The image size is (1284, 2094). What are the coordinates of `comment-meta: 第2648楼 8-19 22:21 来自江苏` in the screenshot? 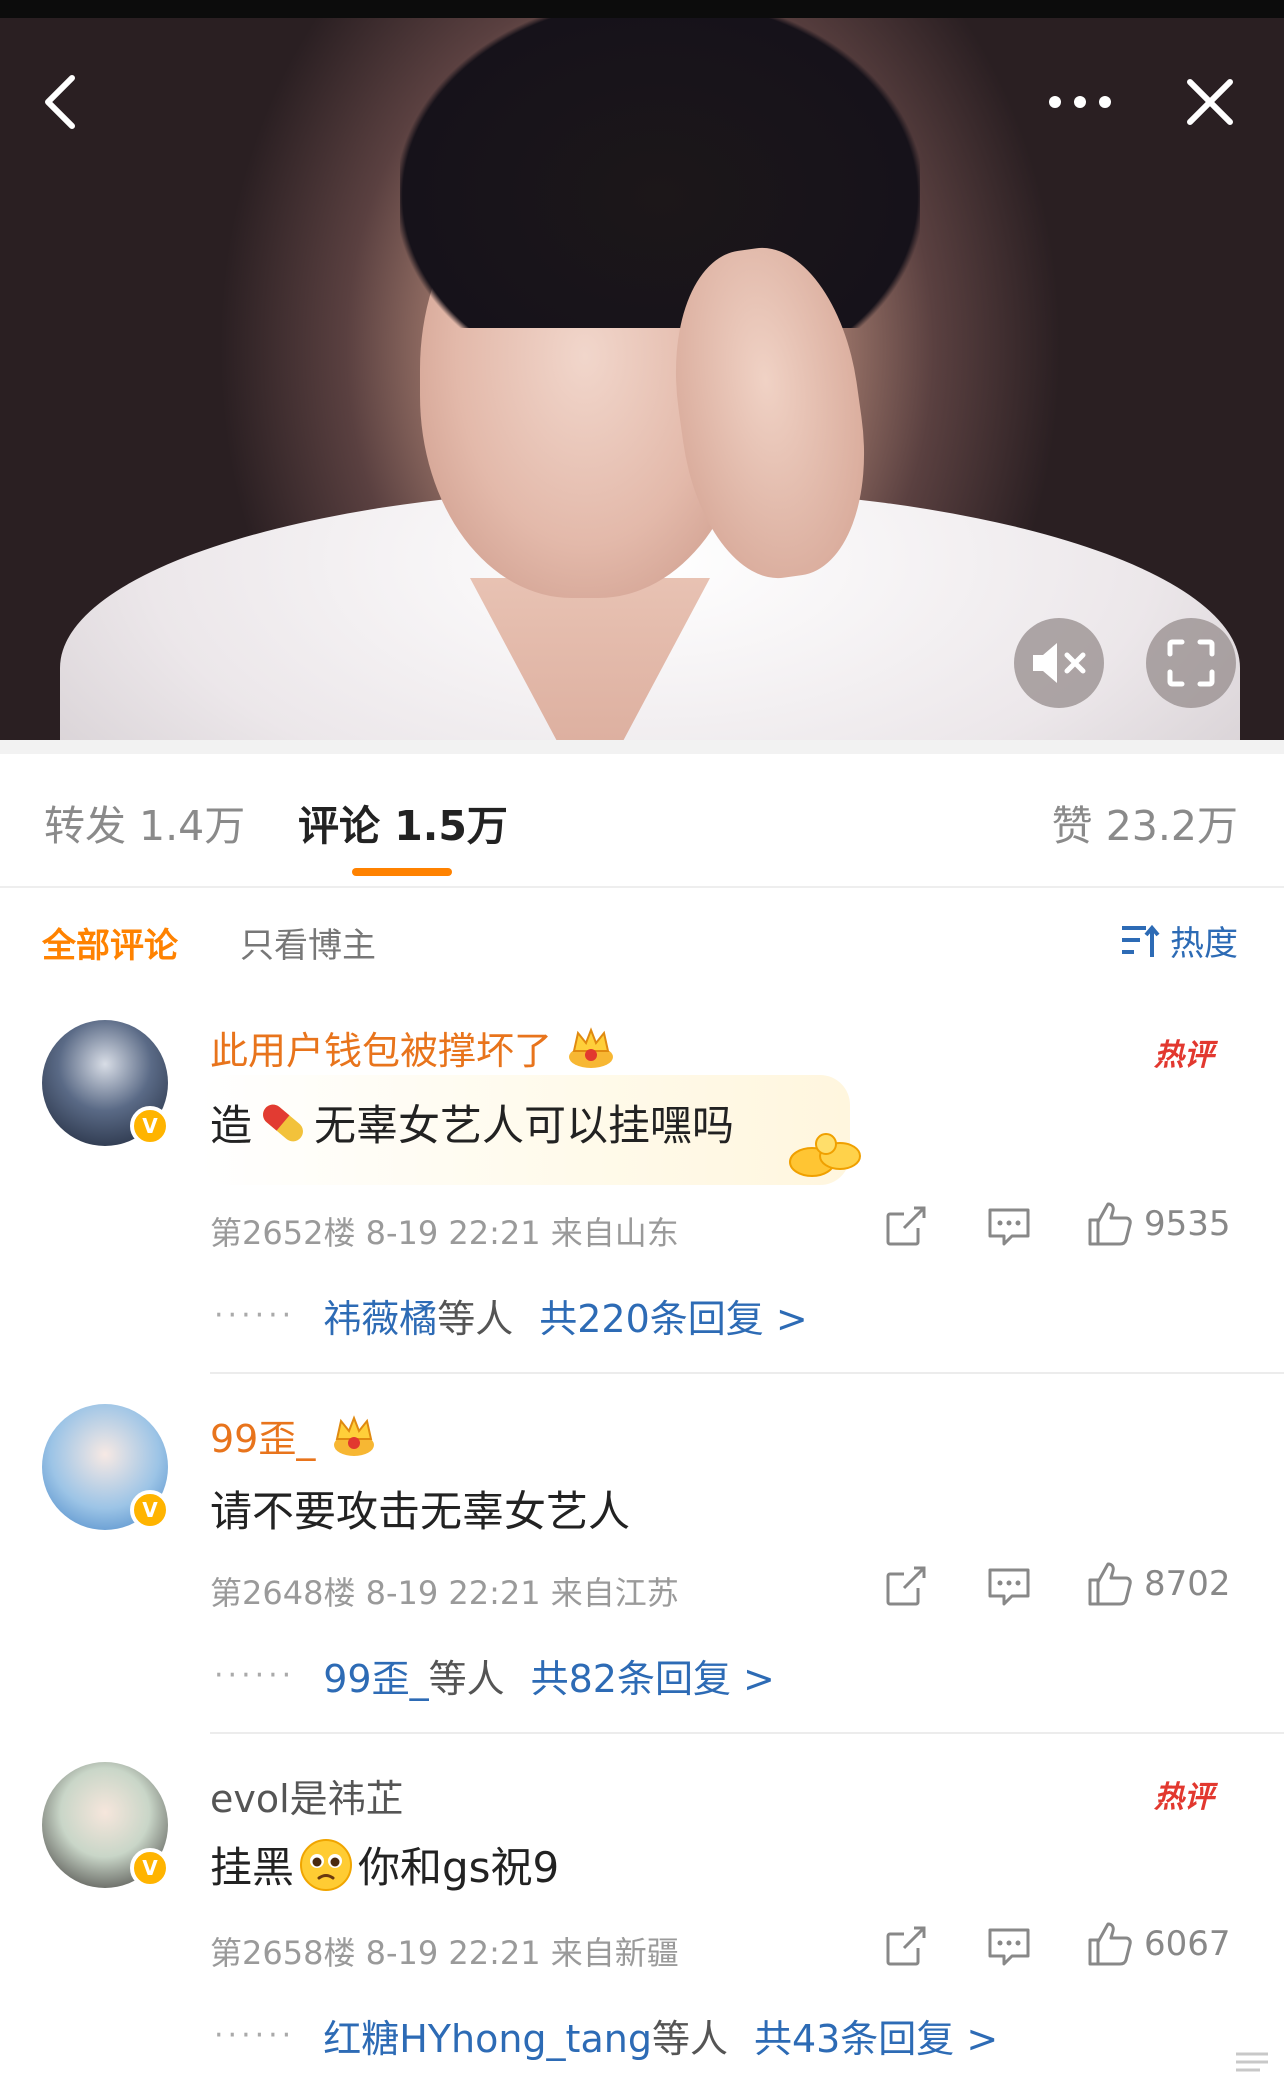 It's located at (444, 1593).